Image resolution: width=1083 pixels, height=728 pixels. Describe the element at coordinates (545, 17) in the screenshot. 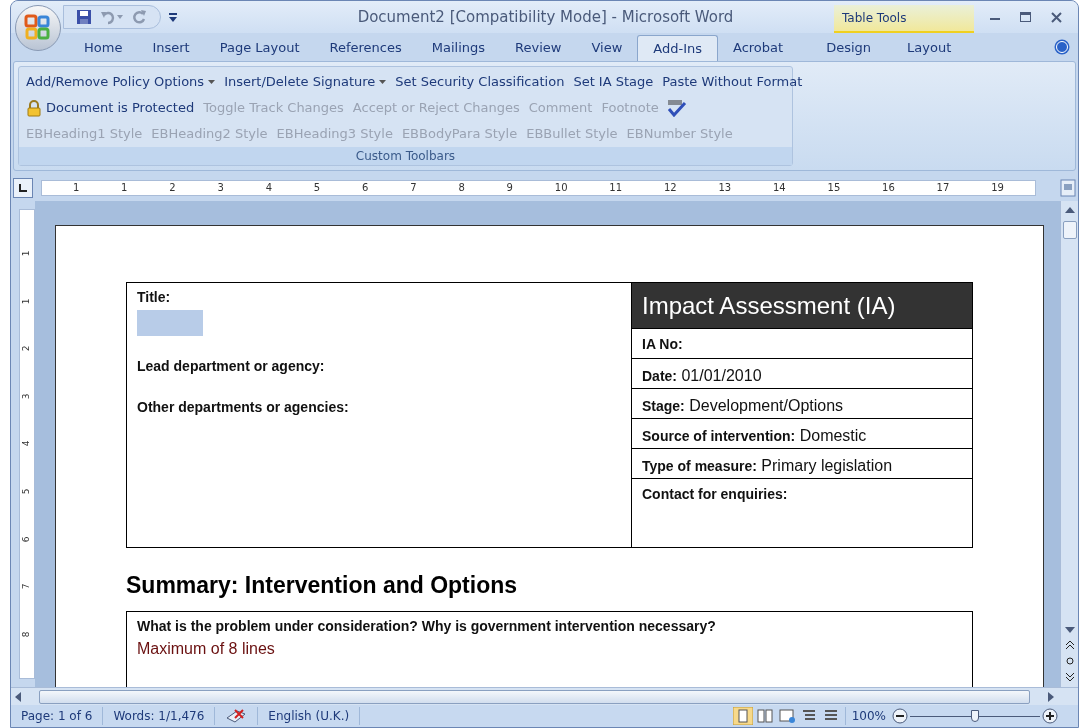

I see `window-title: Document2 [Compatibility Mode] - Microsoft Word` at that location.